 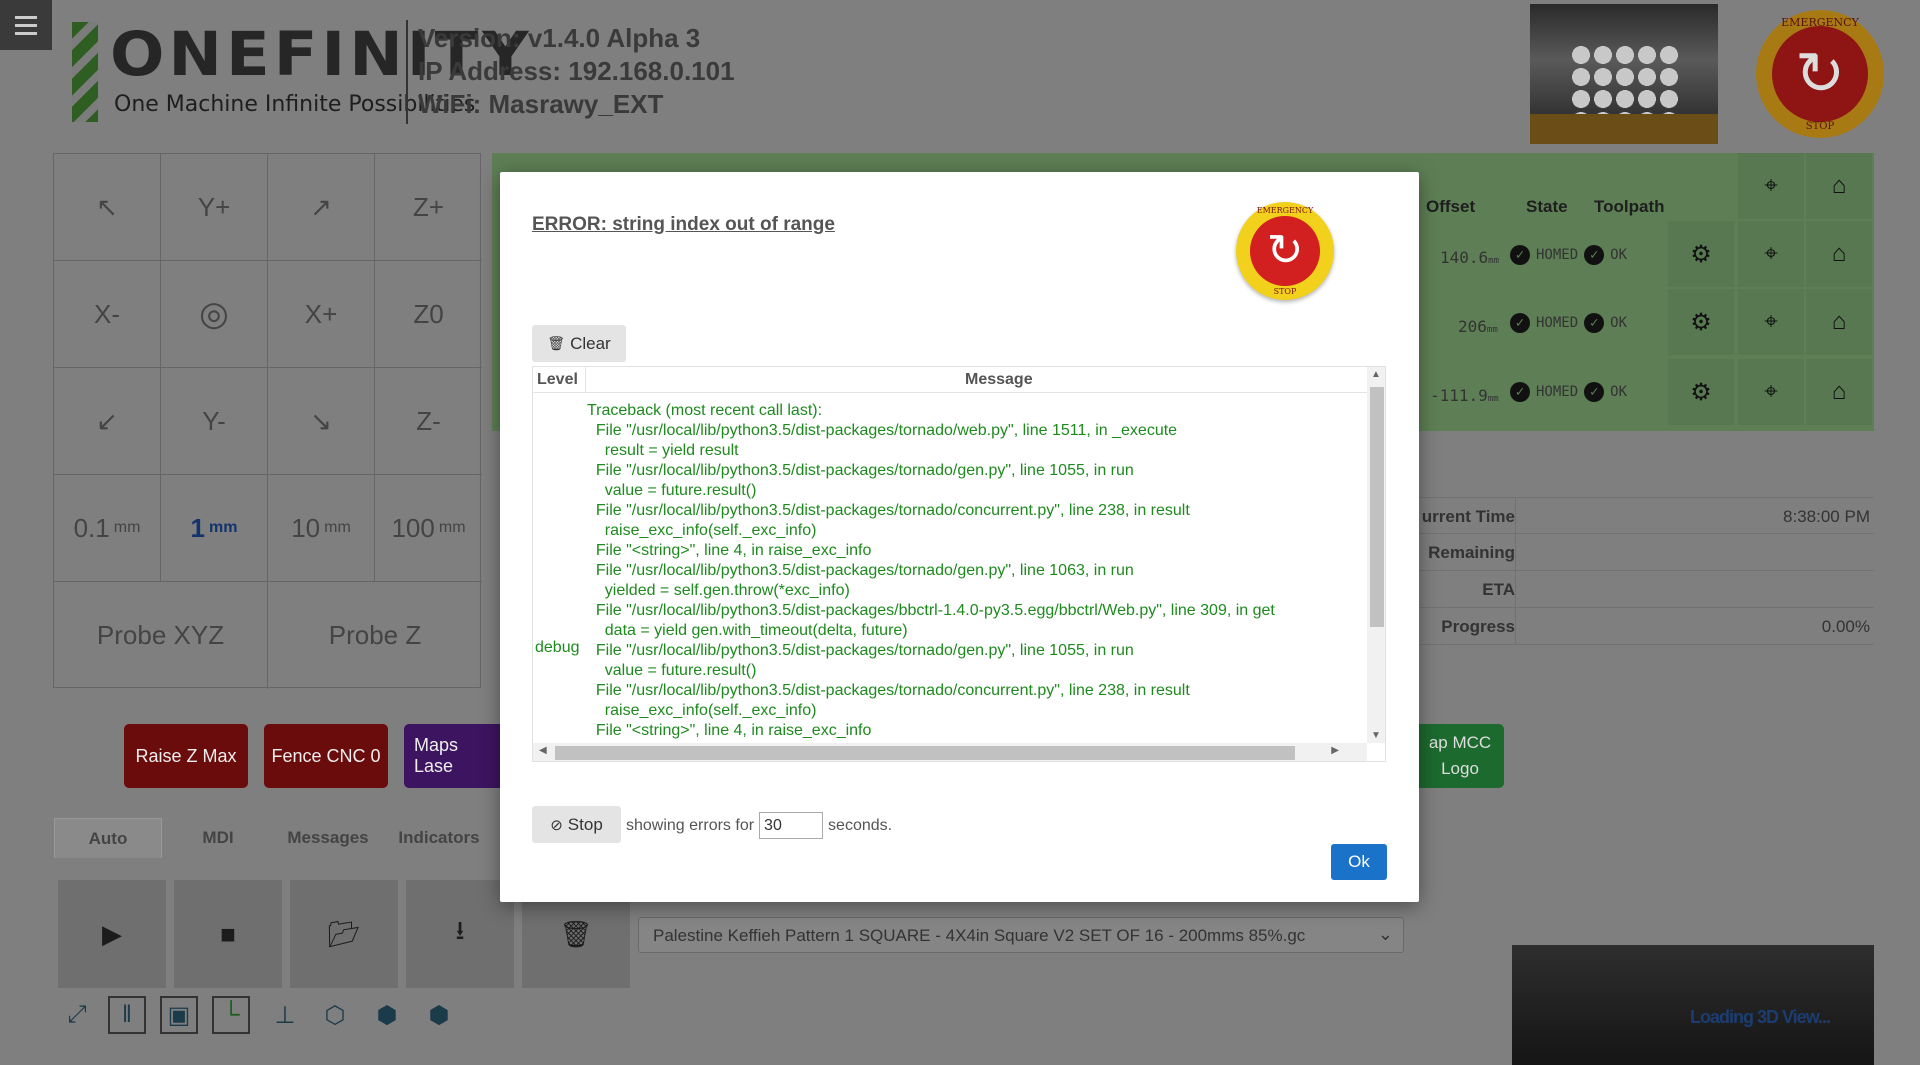 I want to click on jog-xminus-button: X-, so click(x=107, y=314).